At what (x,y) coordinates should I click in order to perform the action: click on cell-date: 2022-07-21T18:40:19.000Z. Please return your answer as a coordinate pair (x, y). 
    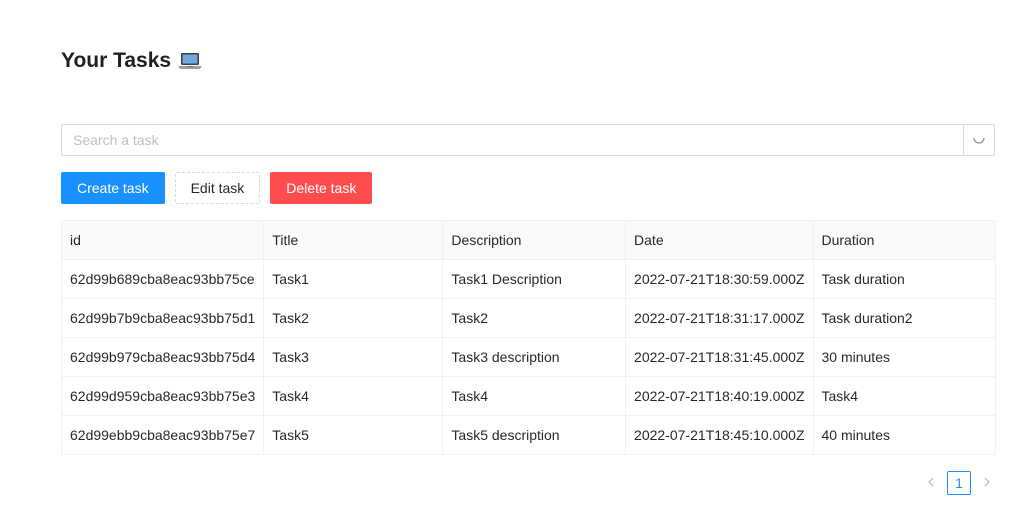
    Looking at the image, I should click on (719, 396).